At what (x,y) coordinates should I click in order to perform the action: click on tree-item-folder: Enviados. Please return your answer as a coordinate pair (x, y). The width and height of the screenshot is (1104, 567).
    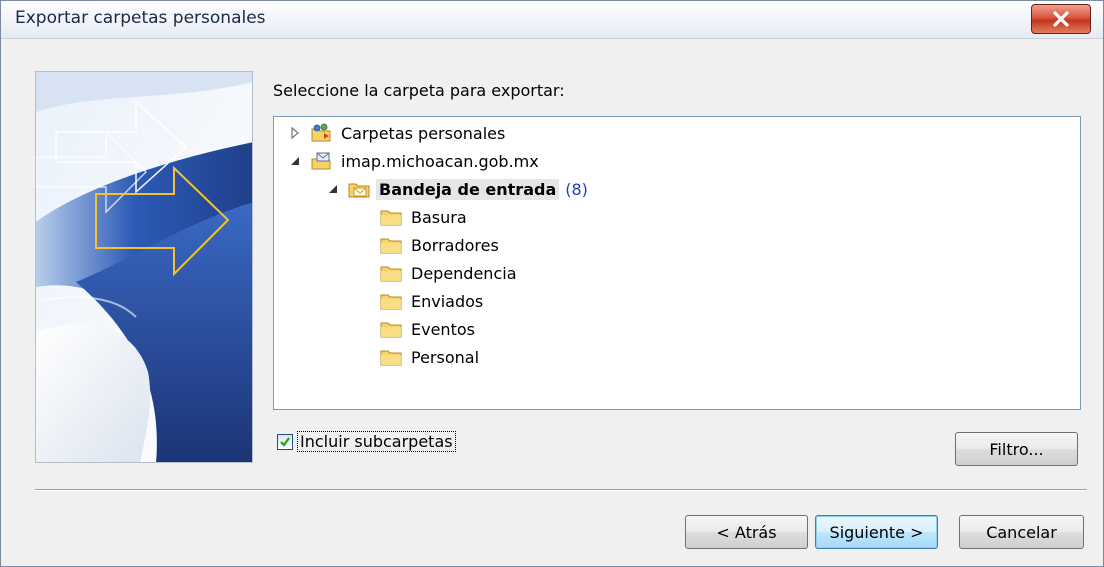
    Looking at the image, I should click on (433, 301).